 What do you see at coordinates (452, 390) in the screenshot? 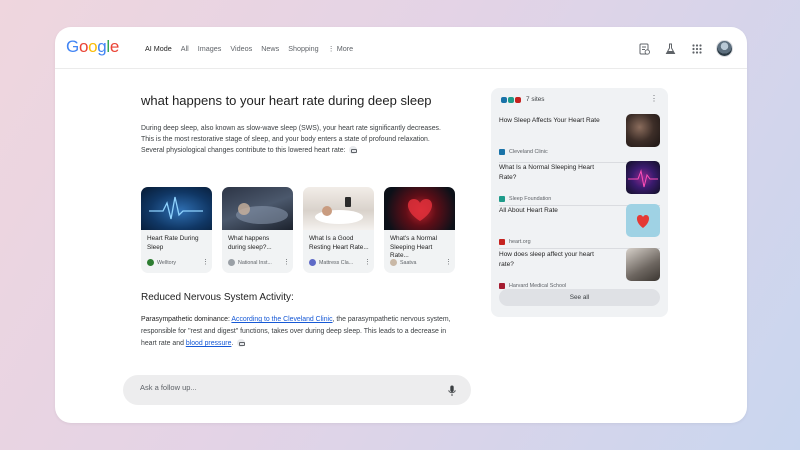
I see `microphone-icon` at bounding box center [452, 390].